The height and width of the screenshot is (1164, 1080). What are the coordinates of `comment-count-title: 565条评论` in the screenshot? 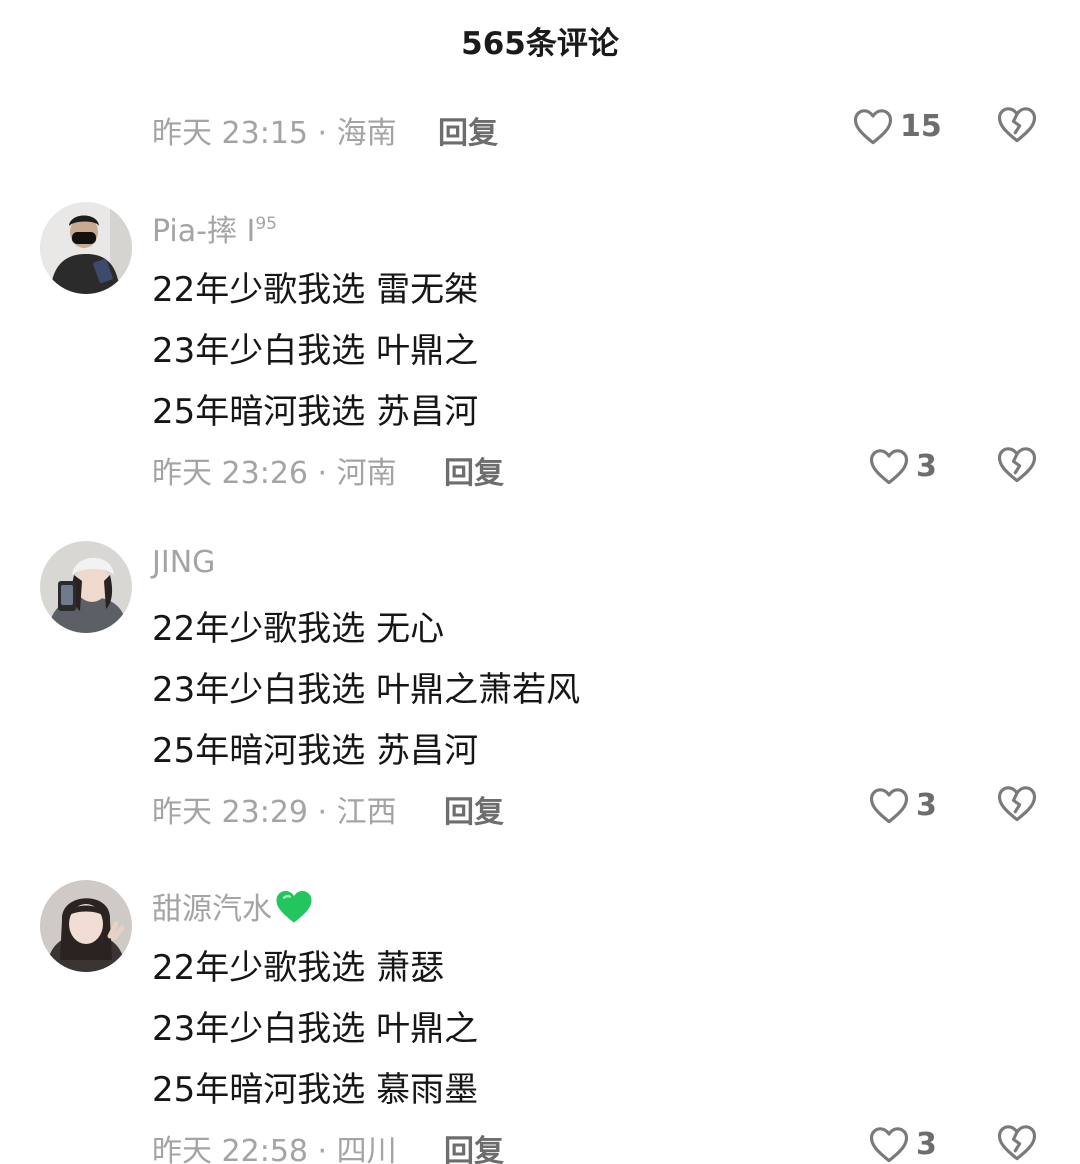 It's located at (540, 44).